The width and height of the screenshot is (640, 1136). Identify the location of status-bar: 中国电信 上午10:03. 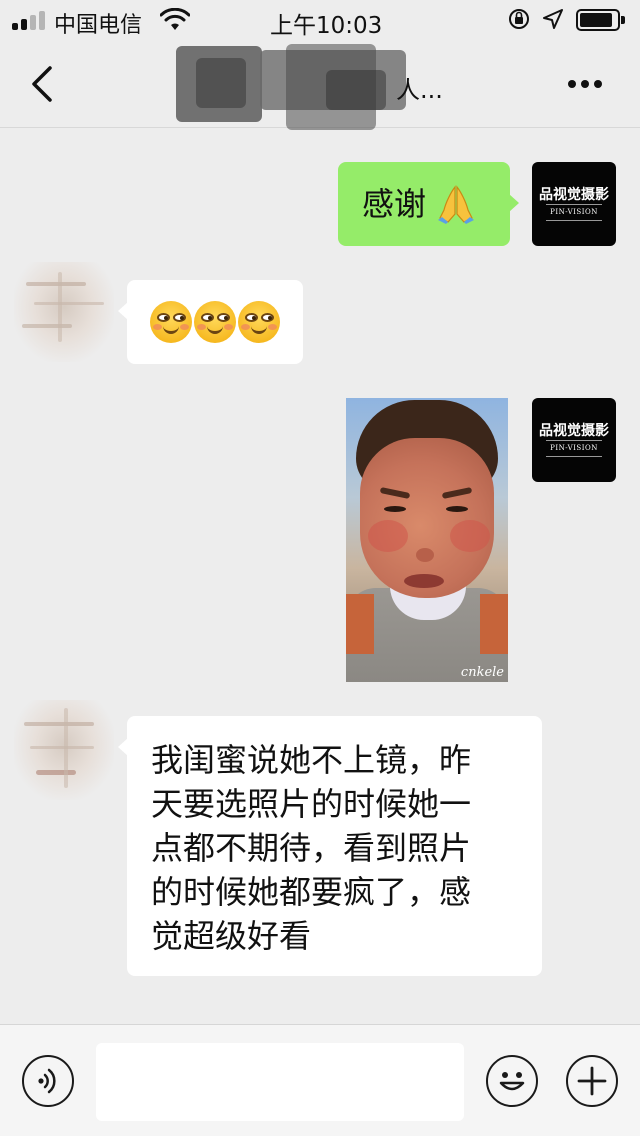
(320, 20).